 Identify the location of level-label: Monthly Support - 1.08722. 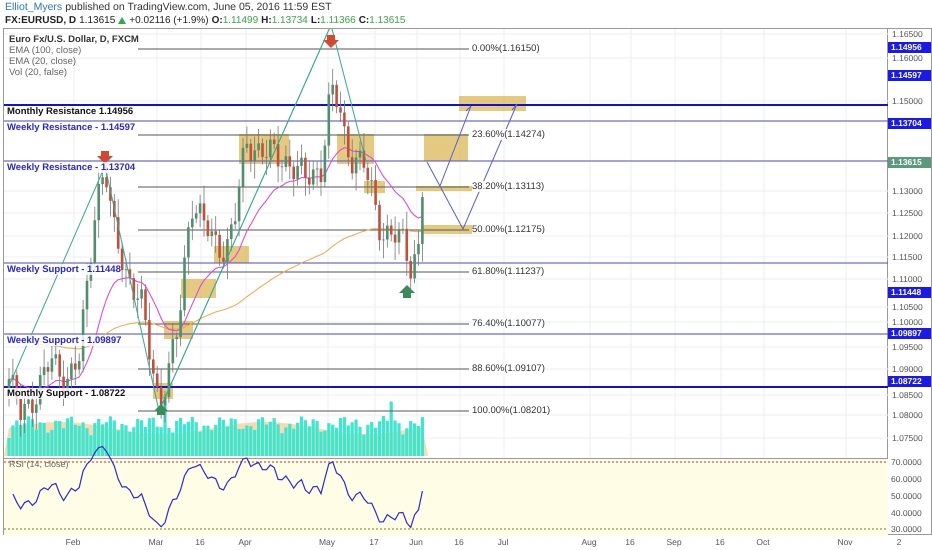
(66, 393).